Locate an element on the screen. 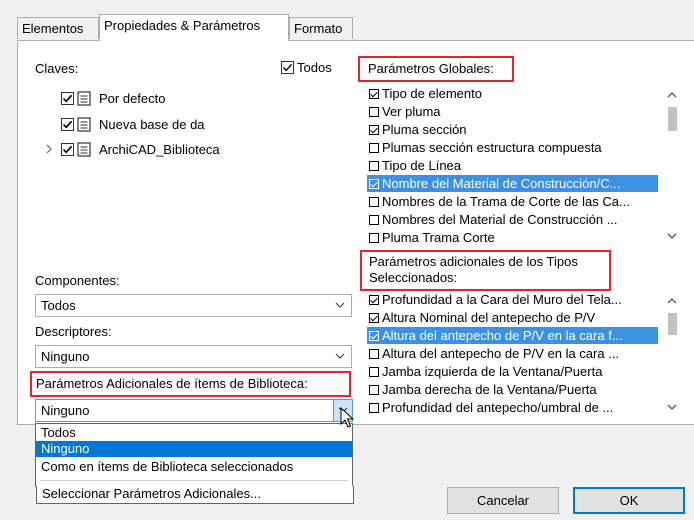  all-checkbox-label: Todos is located at coordinates (314, 67).